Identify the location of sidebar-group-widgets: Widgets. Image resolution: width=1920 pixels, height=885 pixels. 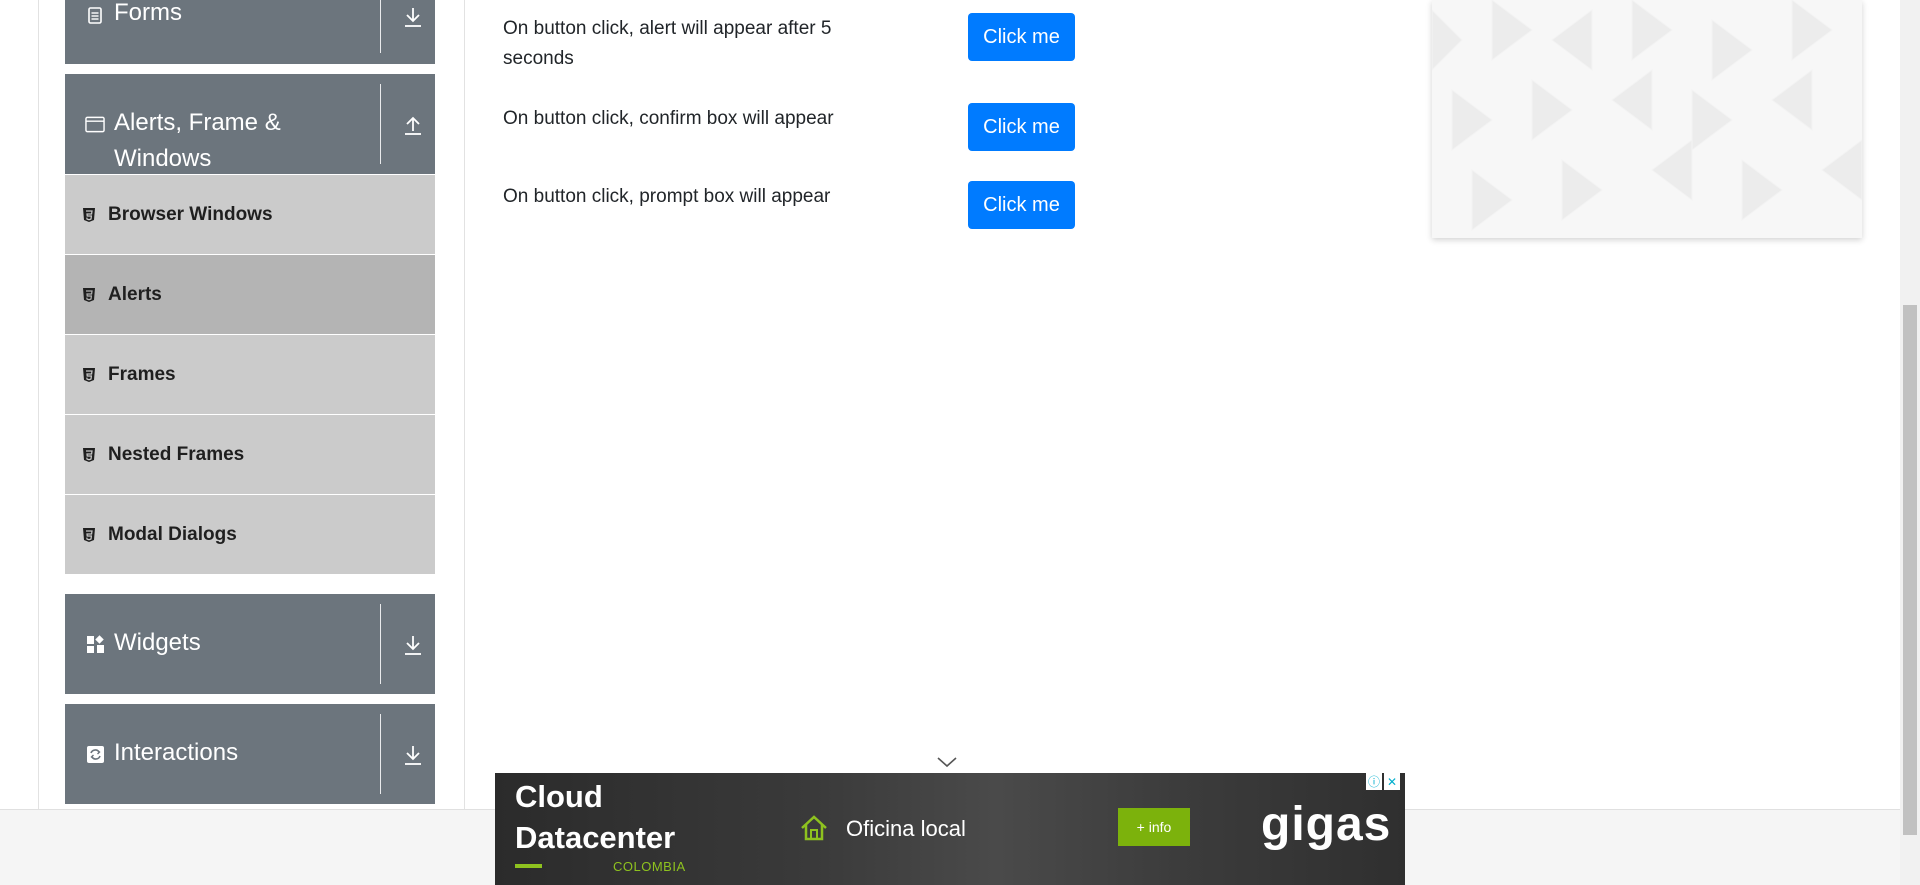
(250, 644).